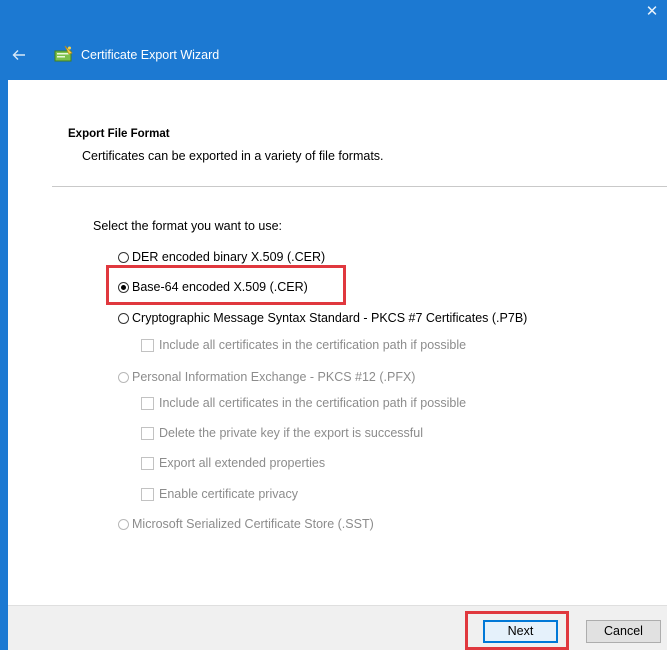 Image resolution: width=667 pixels, height=650 pixels. Describe the element at coordinates (150, 55) in the screenshot. I see `wizard-title: Certificate Export Wizard` at that location.